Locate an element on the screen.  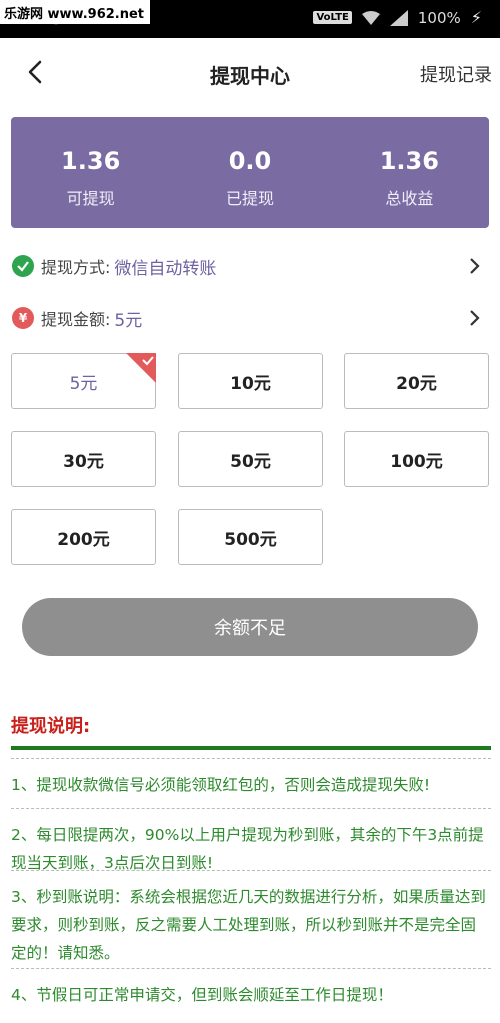
divider is located at coordinates (251, 748).